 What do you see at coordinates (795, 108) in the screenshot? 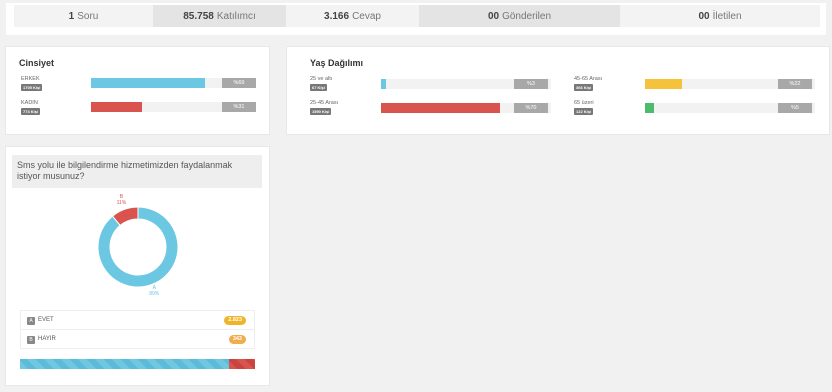
I see `age-pct-over65: %5` at bounding box center [795, 108].